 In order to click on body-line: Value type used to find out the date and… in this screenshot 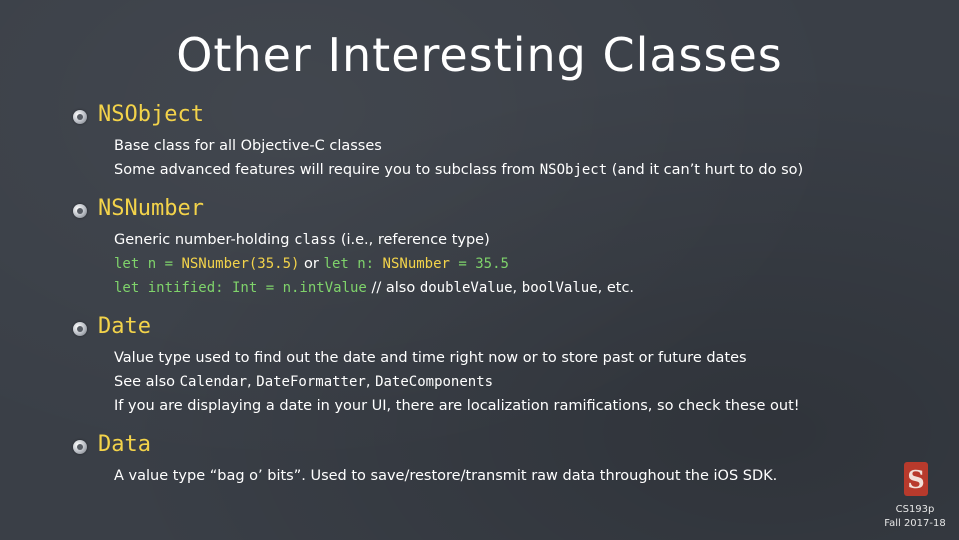, I will do `click(430, 358)`.